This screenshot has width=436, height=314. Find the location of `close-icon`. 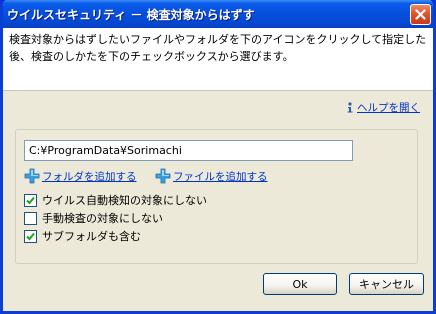

close-icon is located at coordinates (420, 14).